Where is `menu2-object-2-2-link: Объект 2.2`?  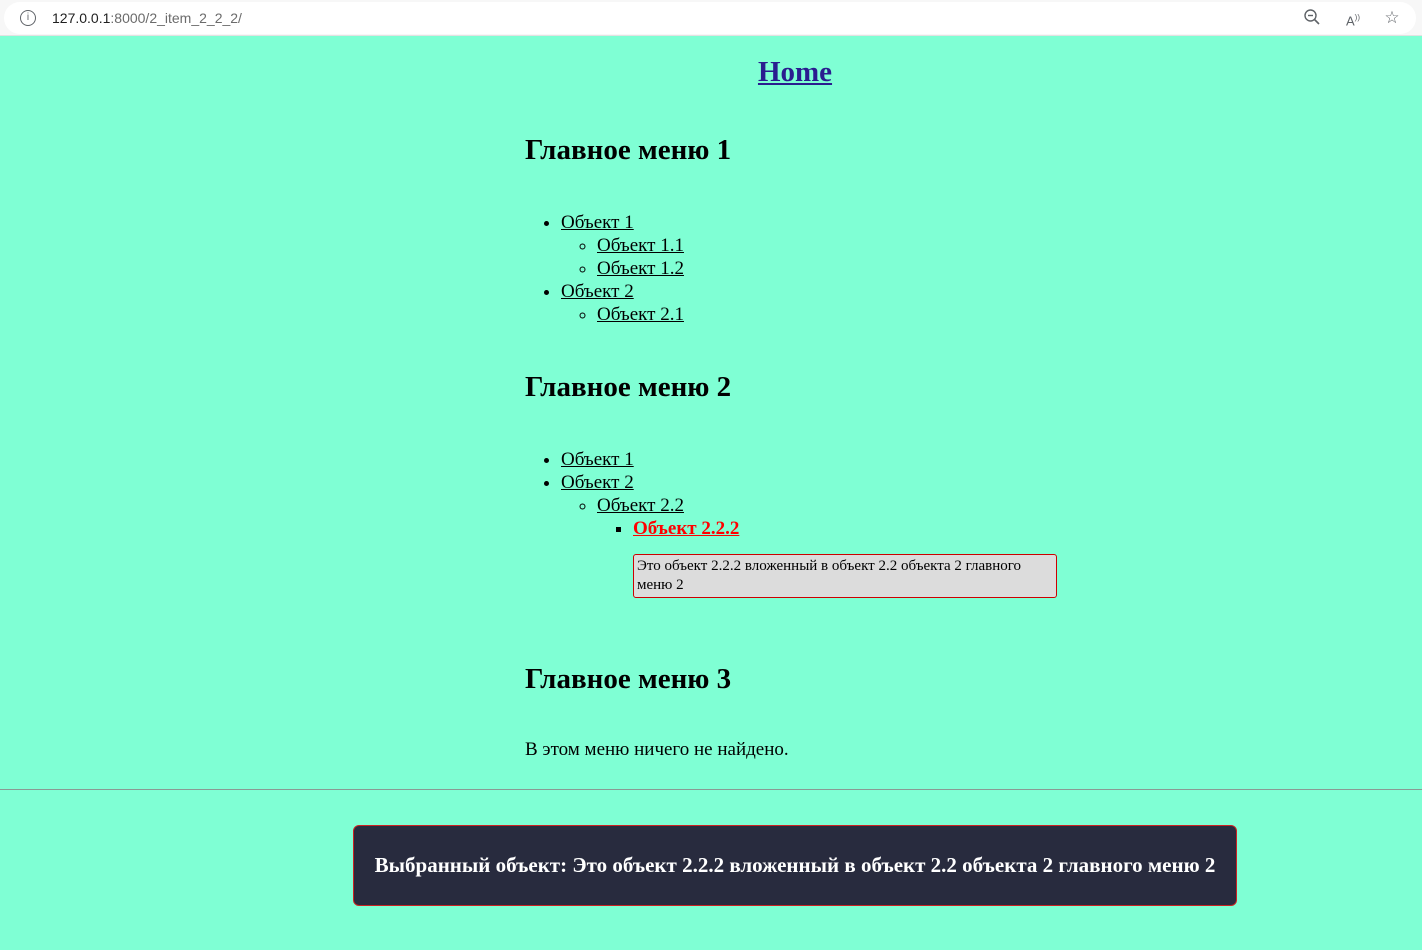
menu2-object-2-2-link: Объект 2.2 is located at coordinates (640, 505).